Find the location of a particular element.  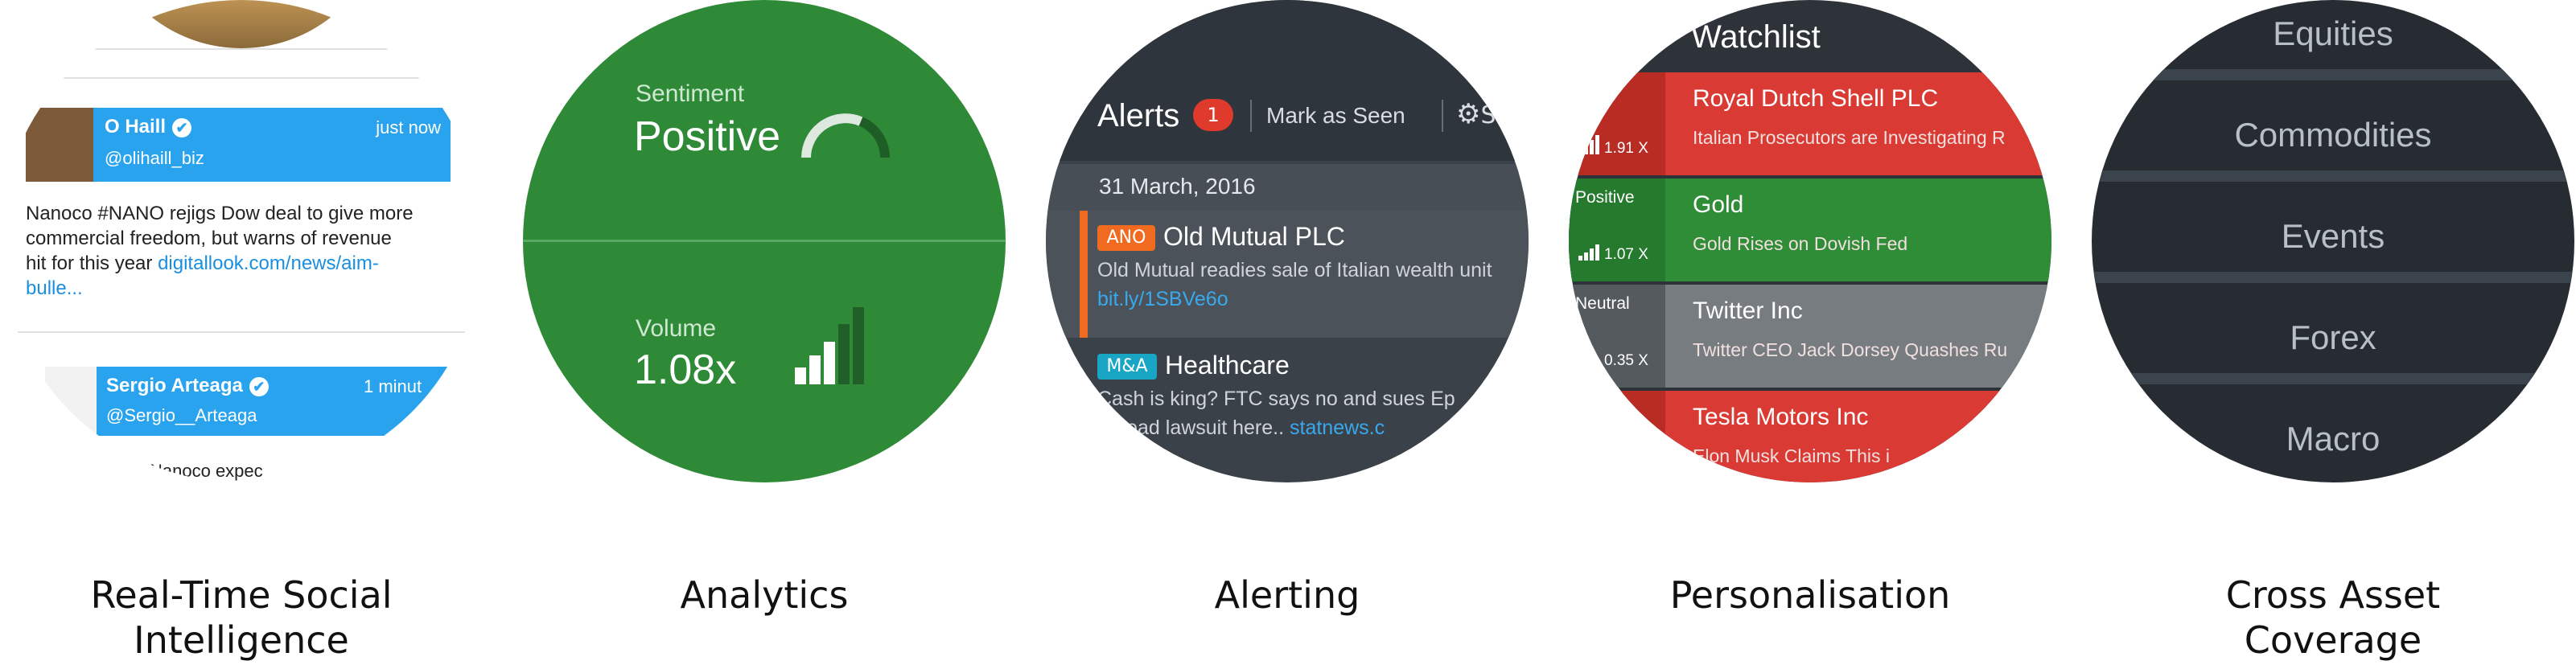

sentiment-label: ative is located at coordinates (1593, 91).